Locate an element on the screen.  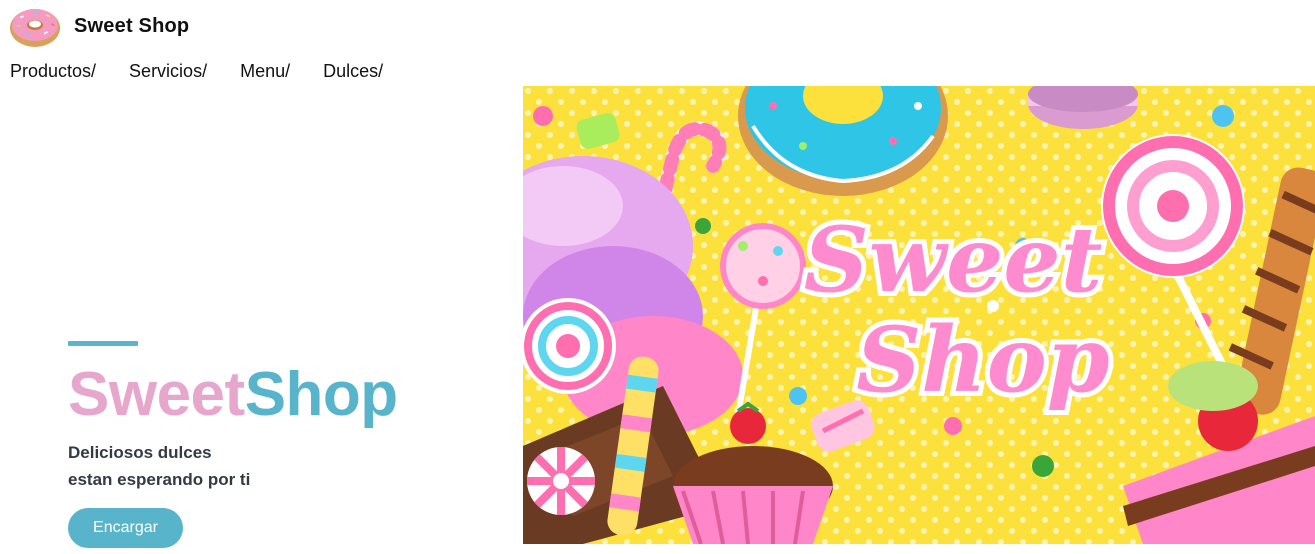
svg-text: Sweet is located at coordinates (953, 260).